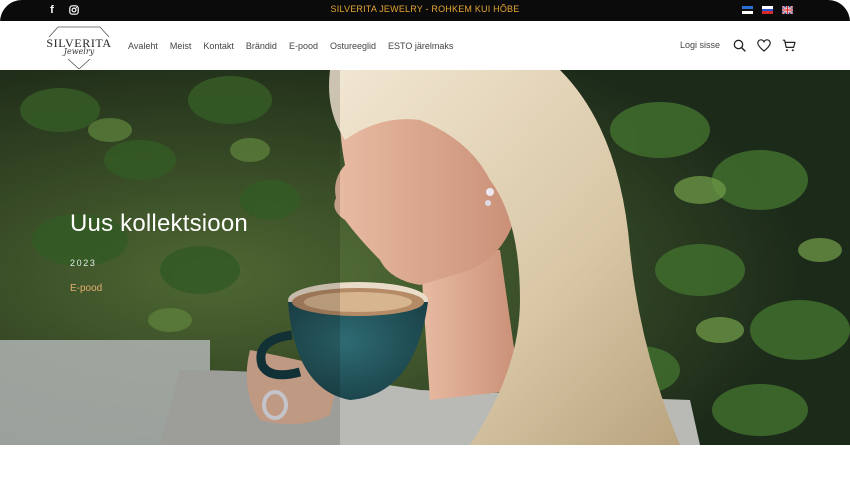 Image resolution: width=850 pixels, height=500 pixels. Describe the element at coordinates (83, 263) in the screenshot. I see `hero-year: 2023` at that location.